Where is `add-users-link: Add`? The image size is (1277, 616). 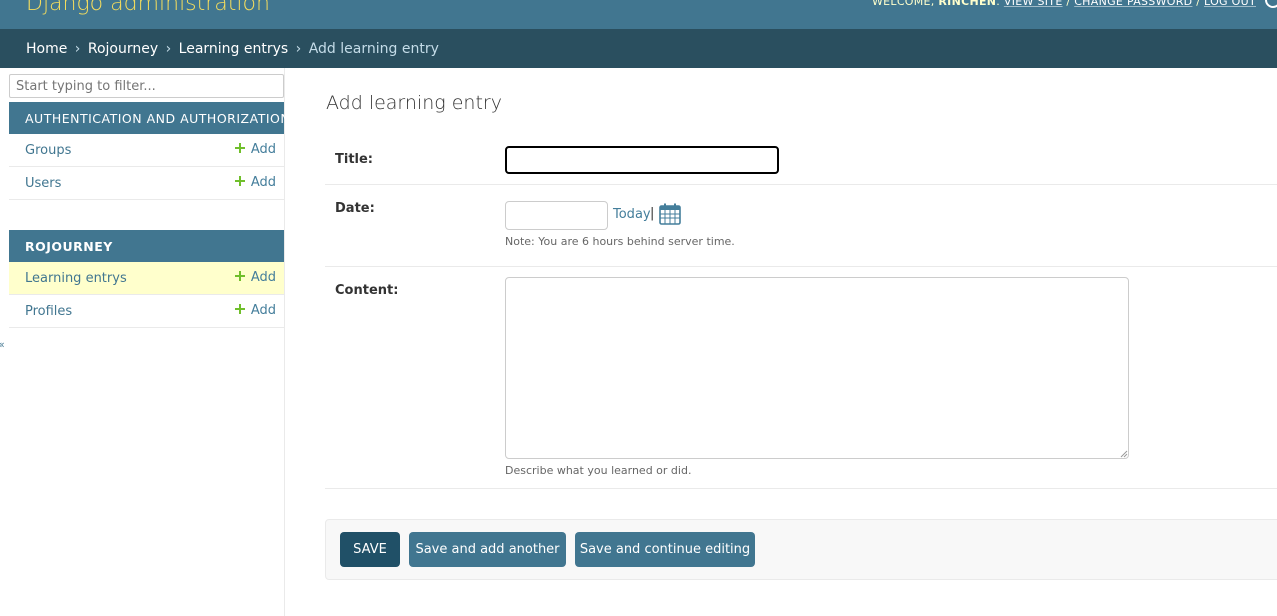
add-users-link: Add is located at coordinates (255, 182).